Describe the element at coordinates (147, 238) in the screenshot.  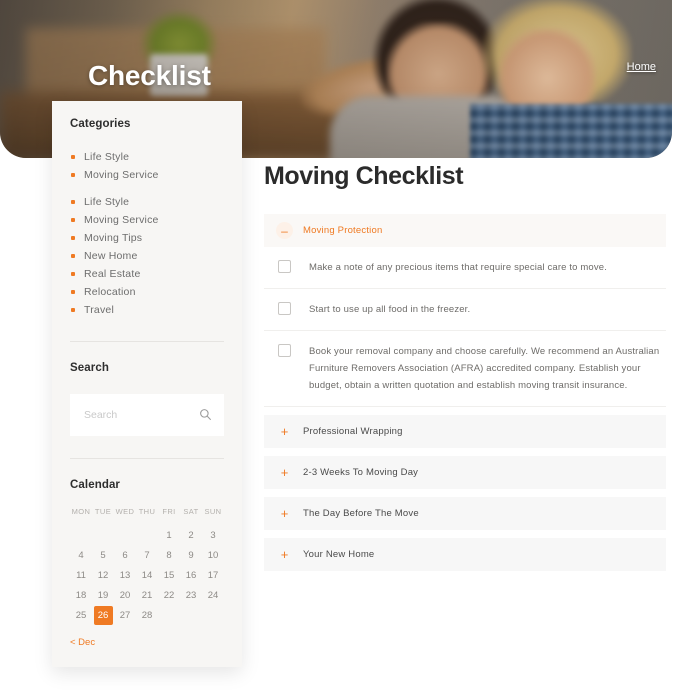
I see `category-item: Moving Tips` at that location.